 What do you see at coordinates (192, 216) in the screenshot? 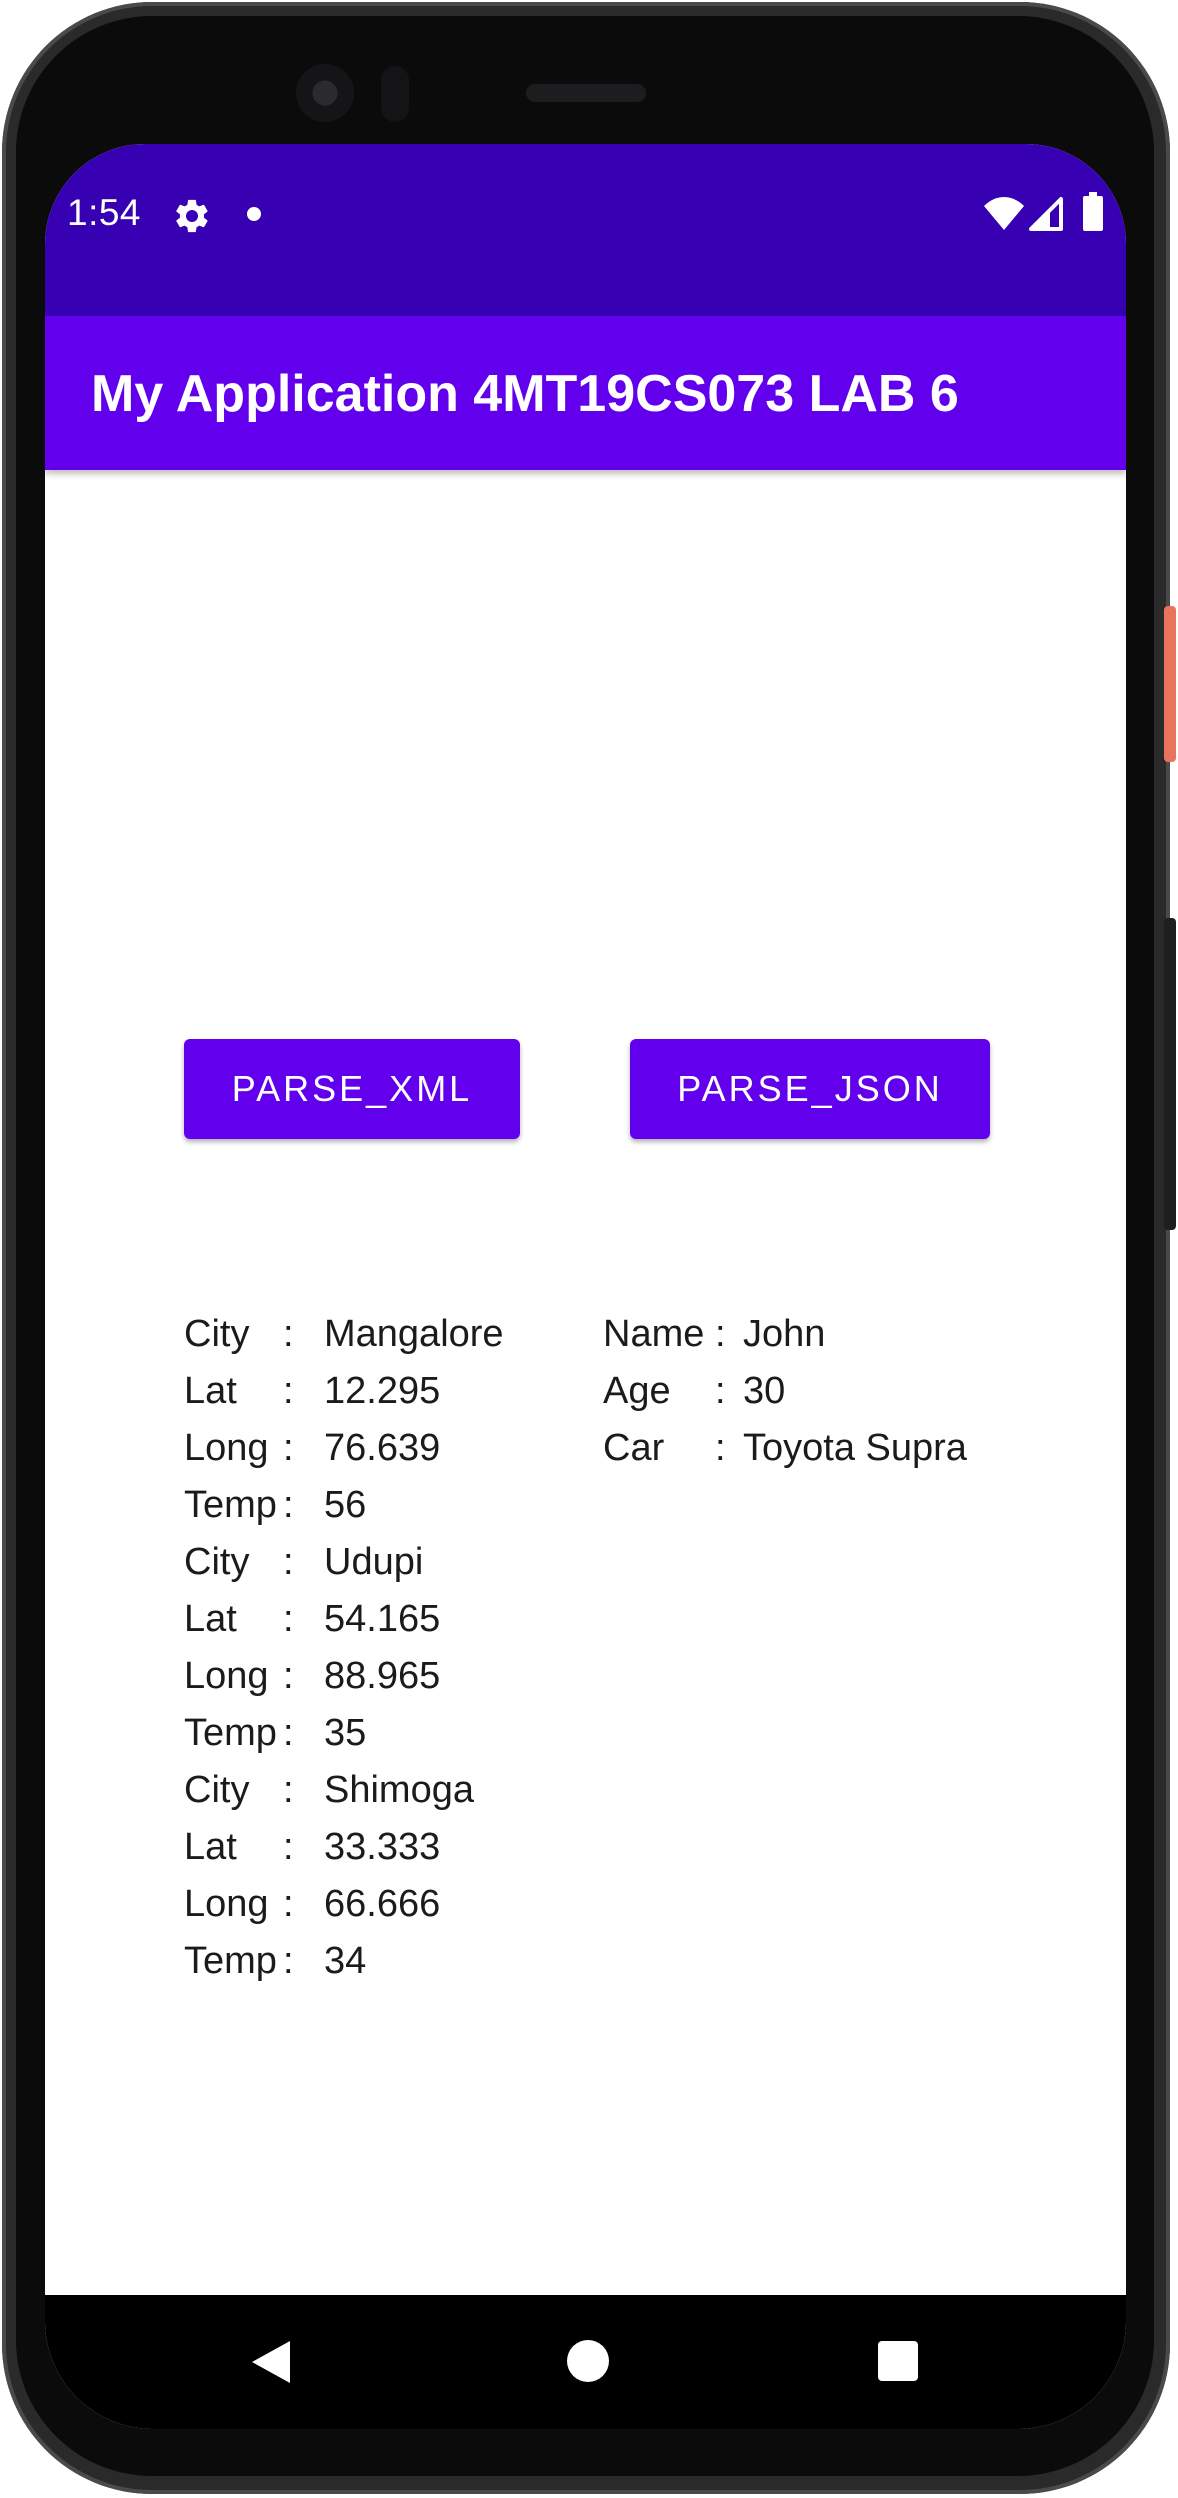
I see `gear-icon` at bounding box center [192, 216].